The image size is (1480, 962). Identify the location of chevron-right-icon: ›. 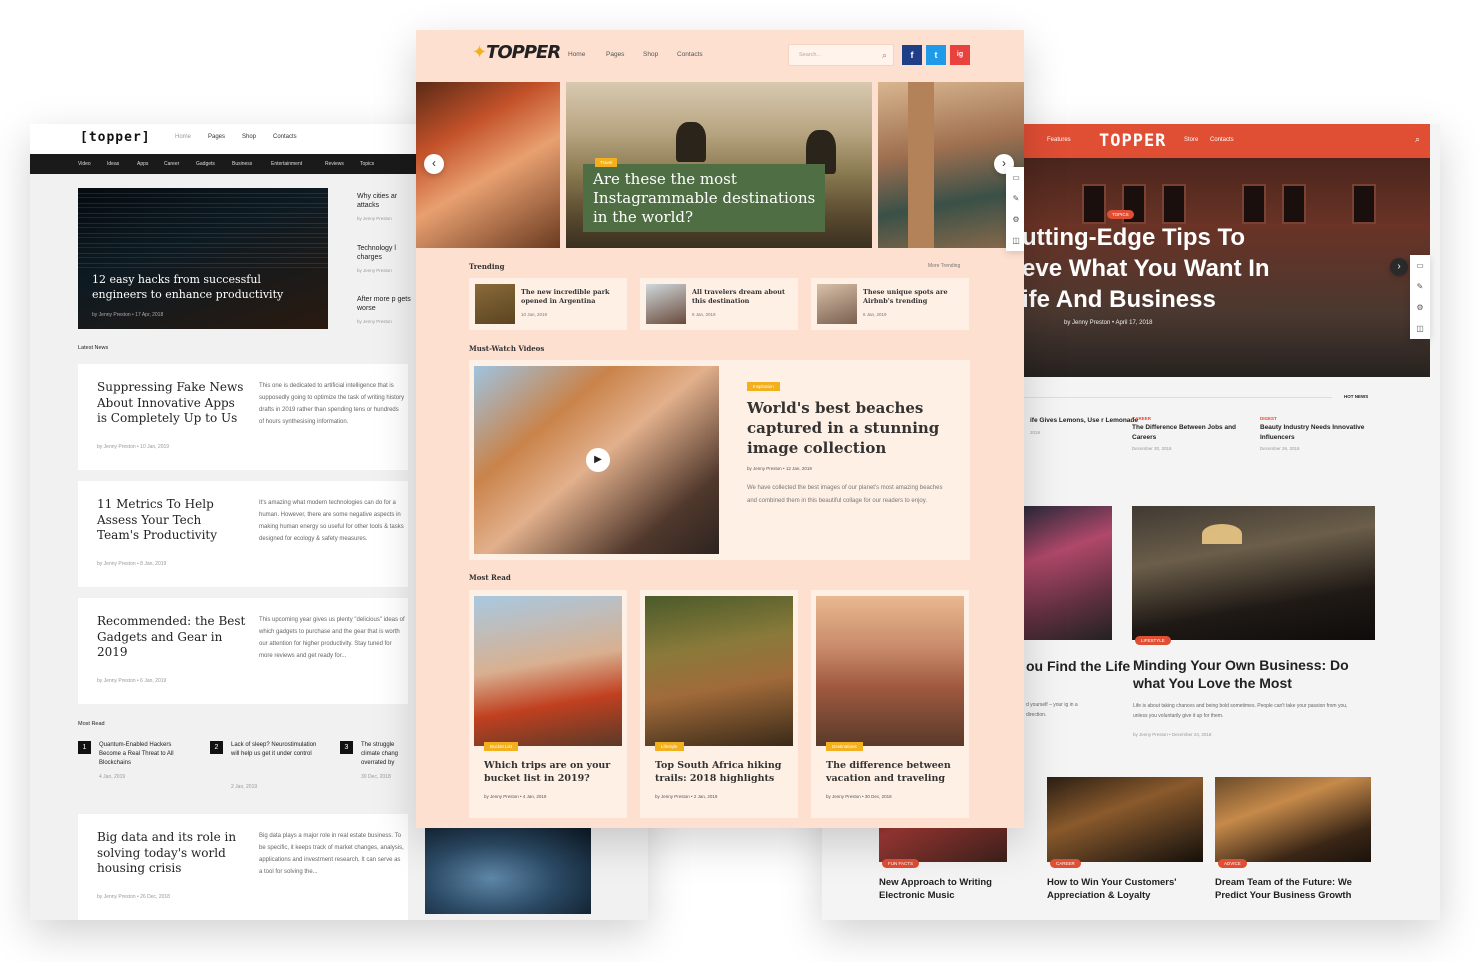
(1399, 267).